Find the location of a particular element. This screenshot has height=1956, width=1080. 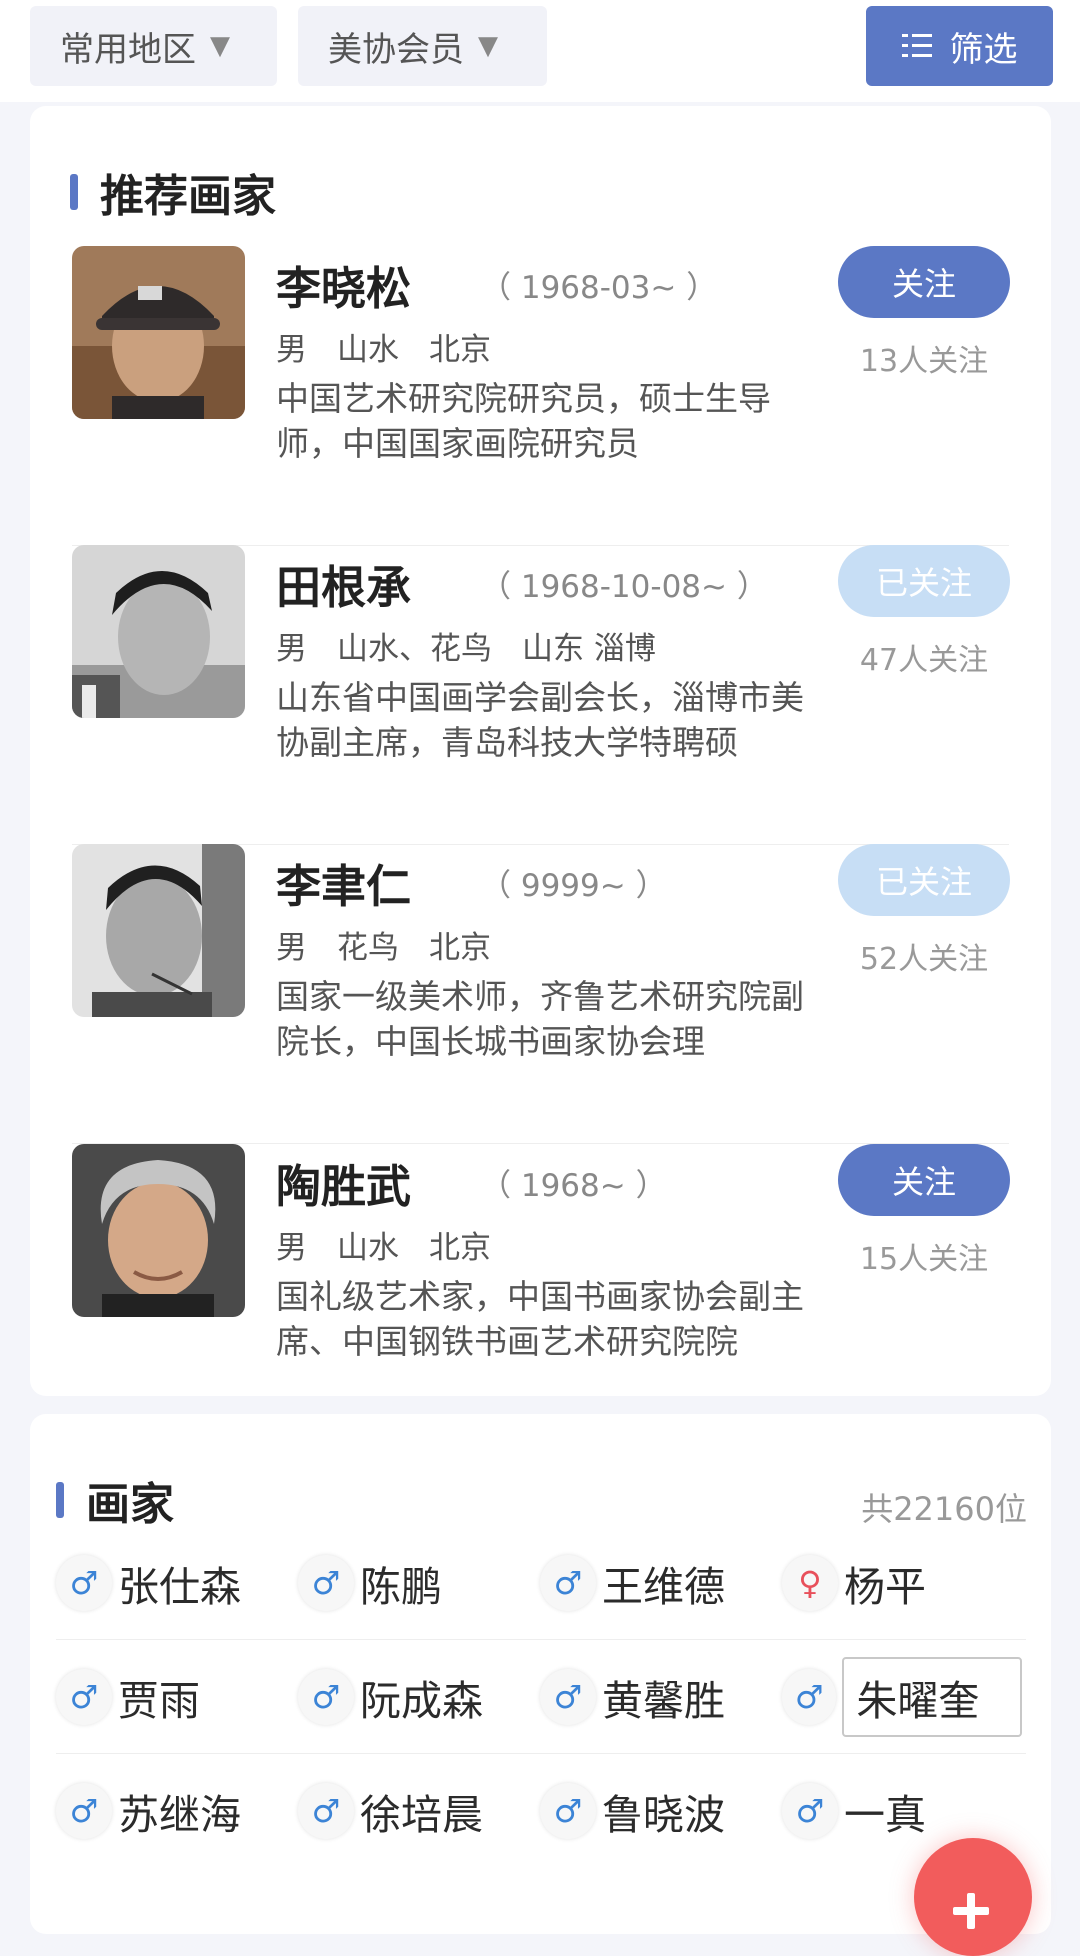

painter-name: 徐培晨 is located at coordinates (421, 1815).